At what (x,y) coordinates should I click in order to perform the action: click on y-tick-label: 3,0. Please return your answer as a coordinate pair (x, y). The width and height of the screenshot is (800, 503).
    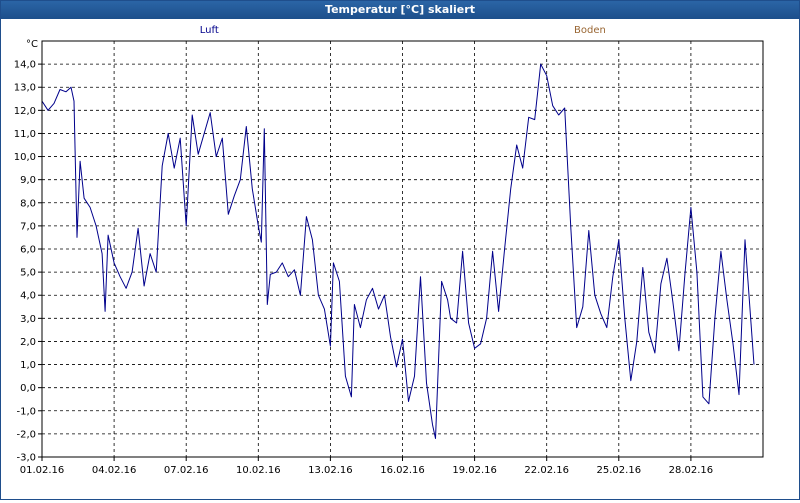
    Looking at the image, I should click on (28, 319).